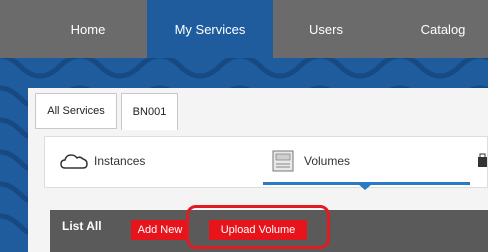 The height and width of the screenshot is (252, 488). I want to click on subtab-bn001-label: BN001, so click(149, 112).